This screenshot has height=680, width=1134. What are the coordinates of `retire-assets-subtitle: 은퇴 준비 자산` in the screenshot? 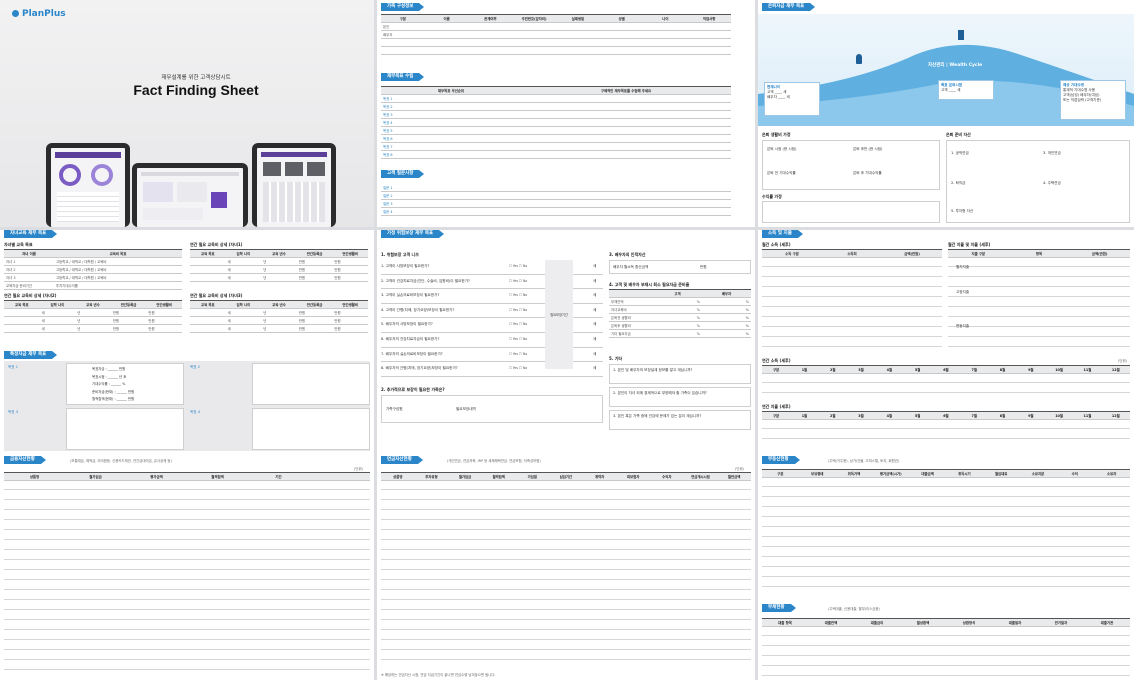 It's located at (958, 134).